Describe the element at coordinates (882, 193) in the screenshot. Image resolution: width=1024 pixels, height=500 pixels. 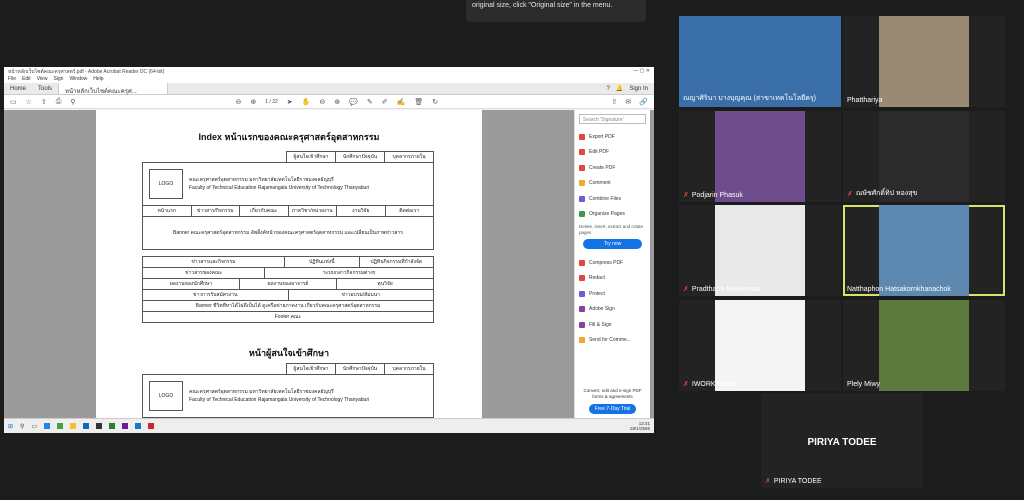
I see `participant-name-label: ✗ ณษัชศักดิ์ทิป หองสุข` at that location.